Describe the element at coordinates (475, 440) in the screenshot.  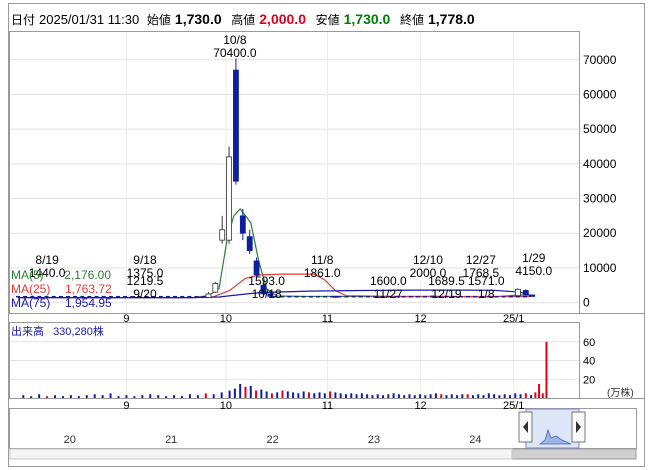
I see `navigator-label: 24` at that location.